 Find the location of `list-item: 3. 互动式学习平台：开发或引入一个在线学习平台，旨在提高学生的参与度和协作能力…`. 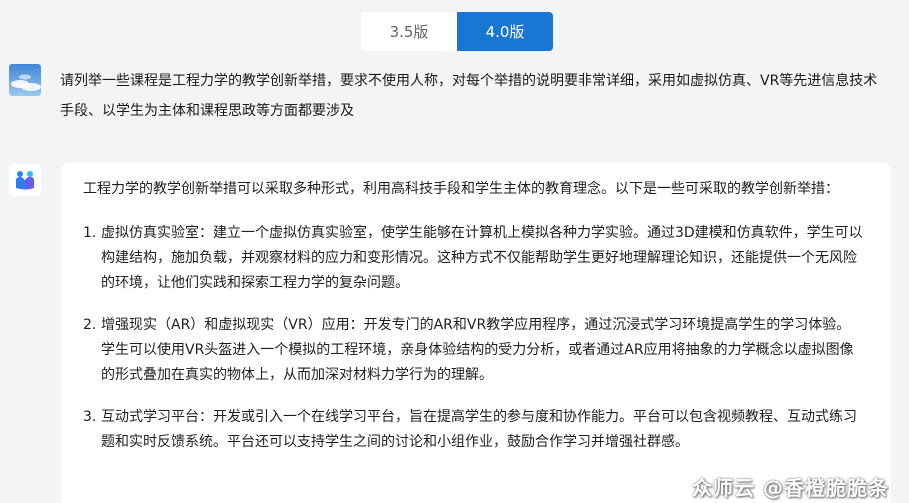

list-item: 3. 互动式学习平台：开发或引入一个在线学习平台，旨在提高学生的参与度和协作能力… is located at coordinates (476, 430).